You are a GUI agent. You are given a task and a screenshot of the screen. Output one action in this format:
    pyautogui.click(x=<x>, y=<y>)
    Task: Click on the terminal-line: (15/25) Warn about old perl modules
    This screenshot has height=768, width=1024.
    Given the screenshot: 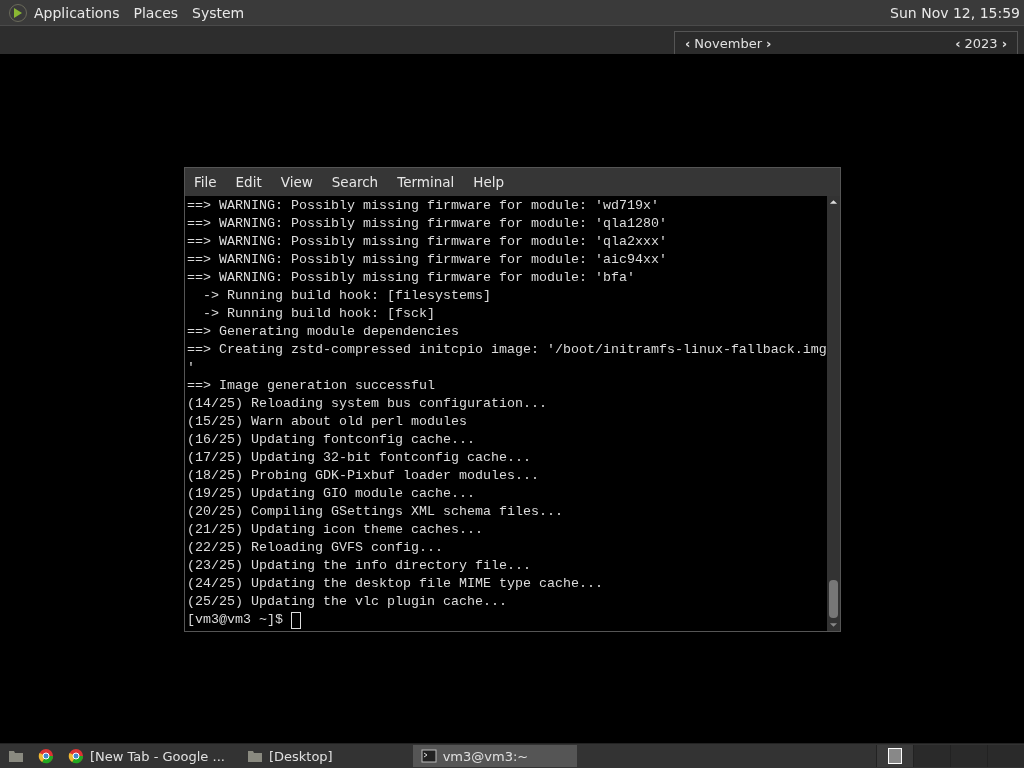 What is the action you would take?
    pyautogui.click(x=327, y=422)
    